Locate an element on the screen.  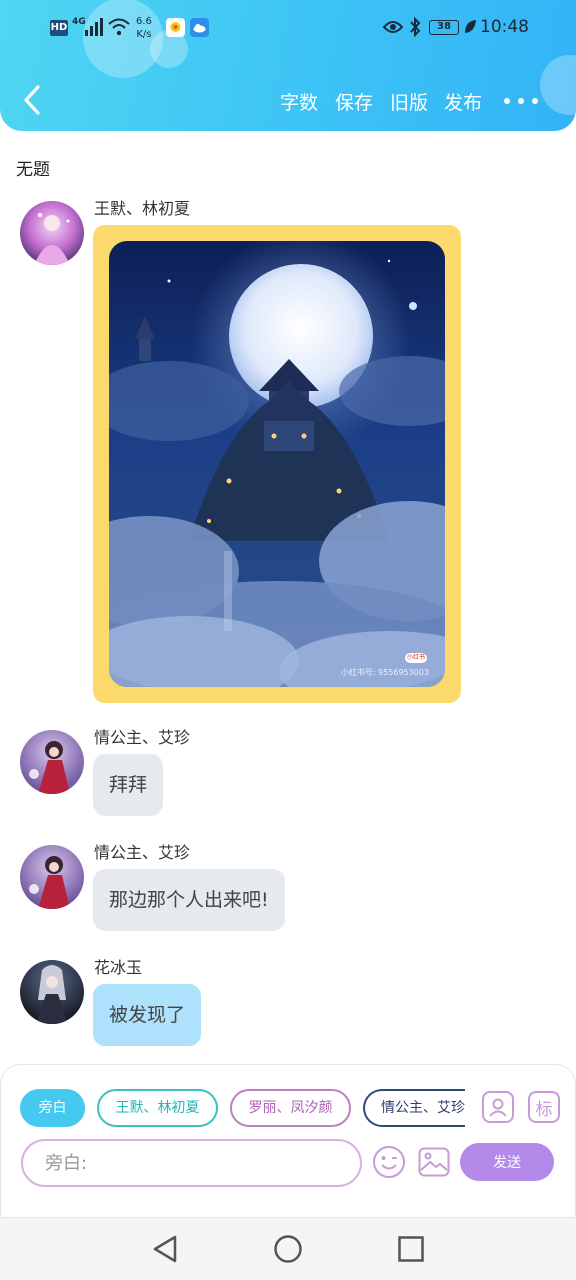
triangle-back-icon is located at coordinates (165, 1249).